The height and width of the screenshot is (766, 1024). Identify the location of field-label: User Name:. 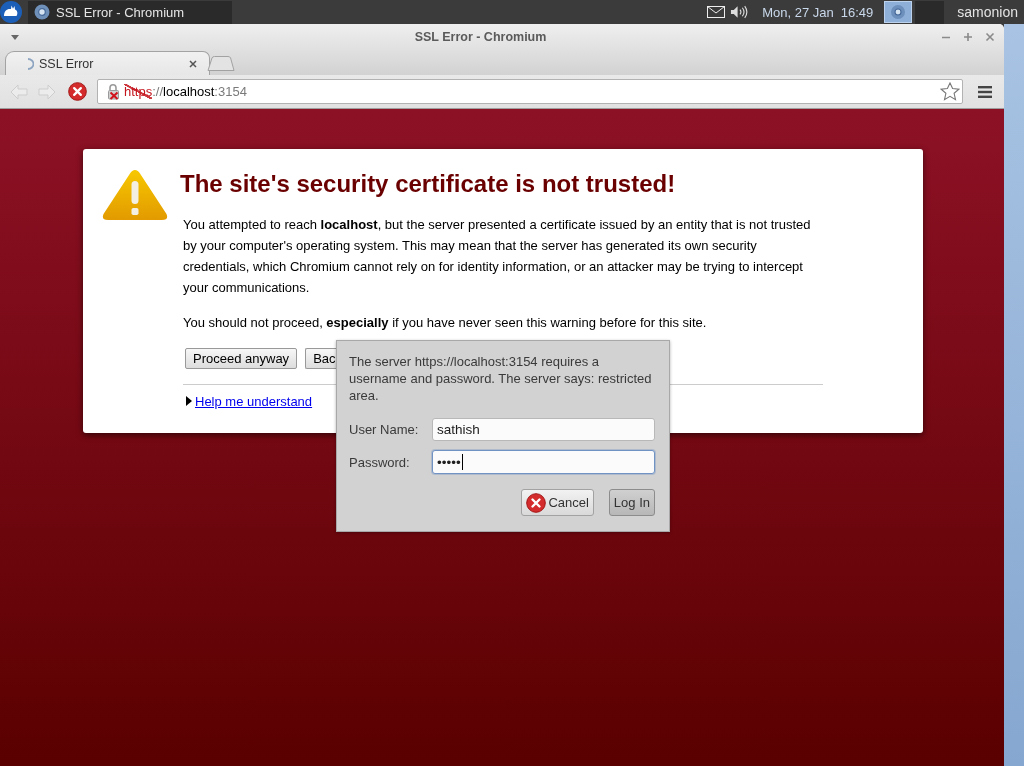
(384, 429).